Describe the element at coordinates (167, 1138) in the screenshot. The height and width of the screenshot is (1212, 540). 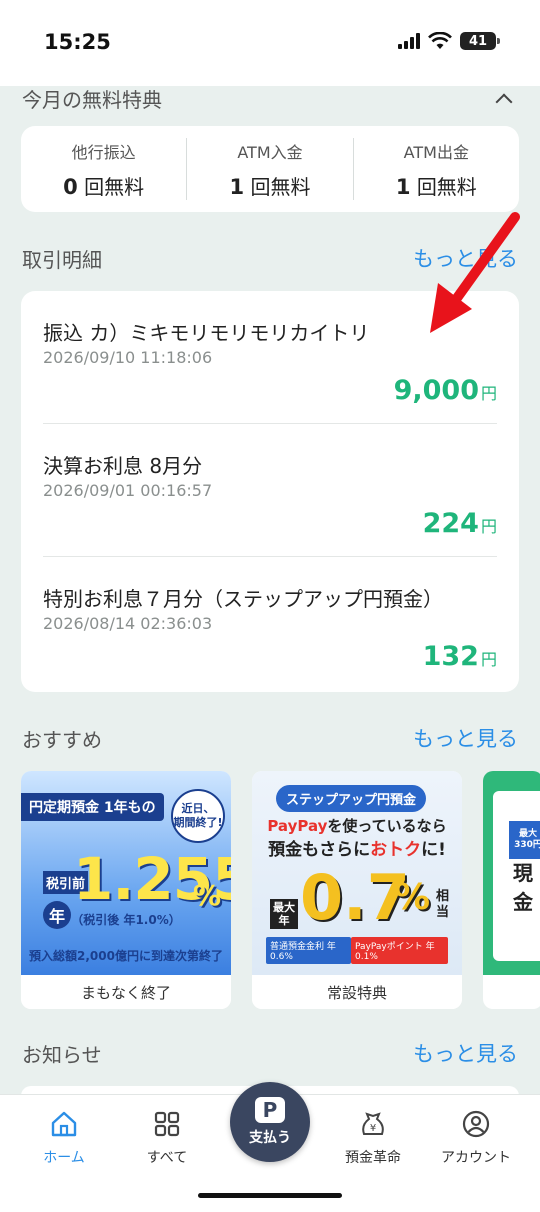
I see `tab-all: すべて` at that location.